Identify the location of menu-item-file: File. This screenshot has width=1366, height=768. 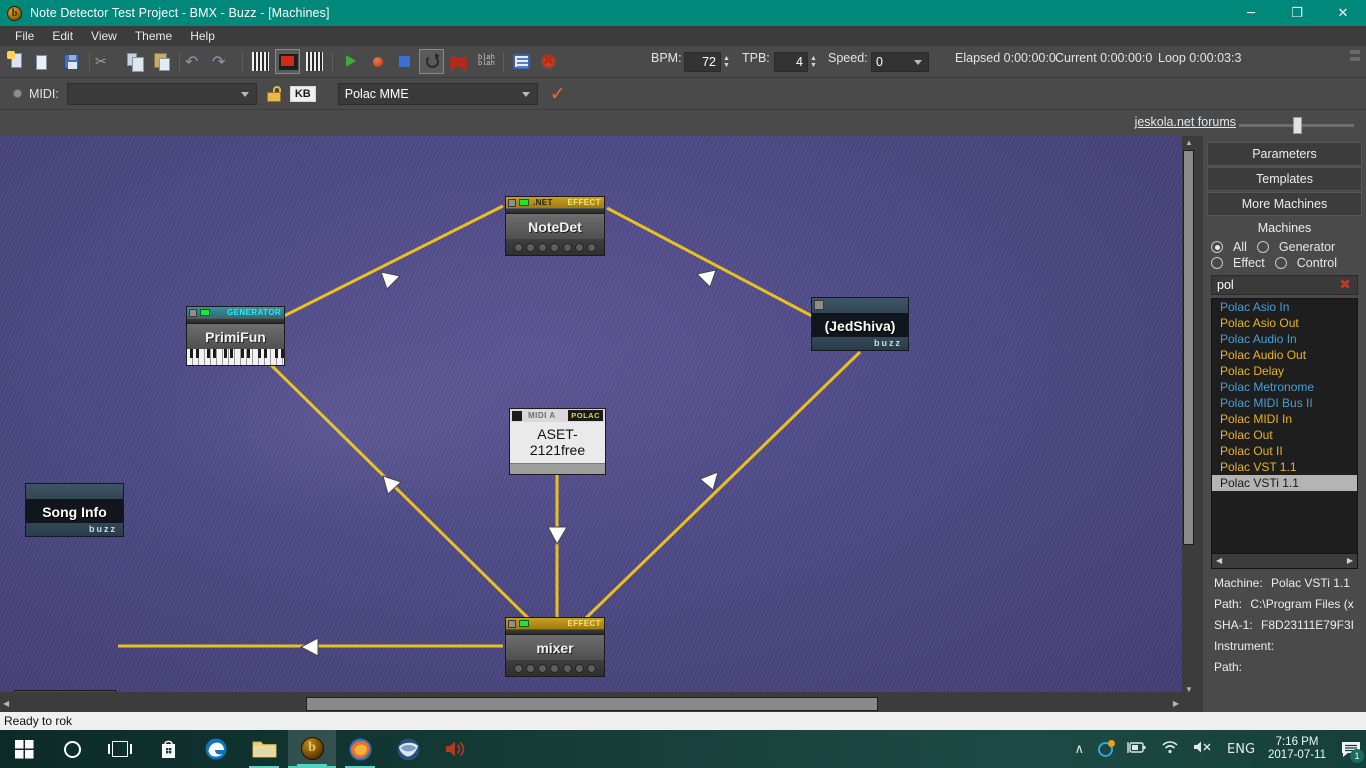
(24, 36).